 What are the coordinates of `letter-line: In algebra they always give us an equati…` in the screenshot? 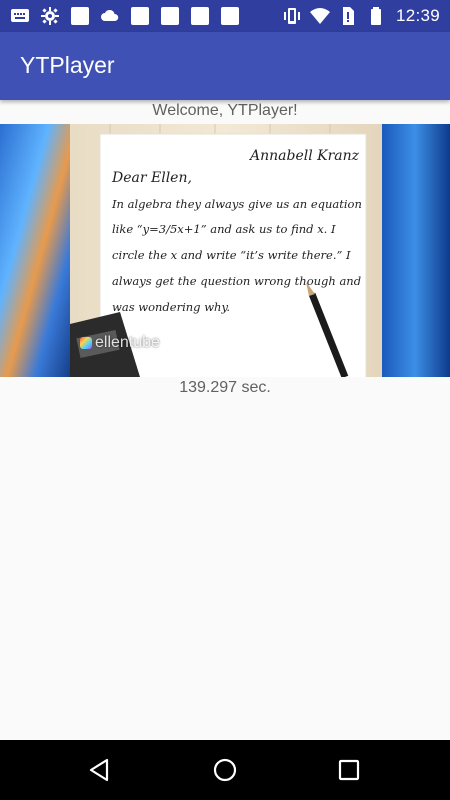 It's located at (237, 204).